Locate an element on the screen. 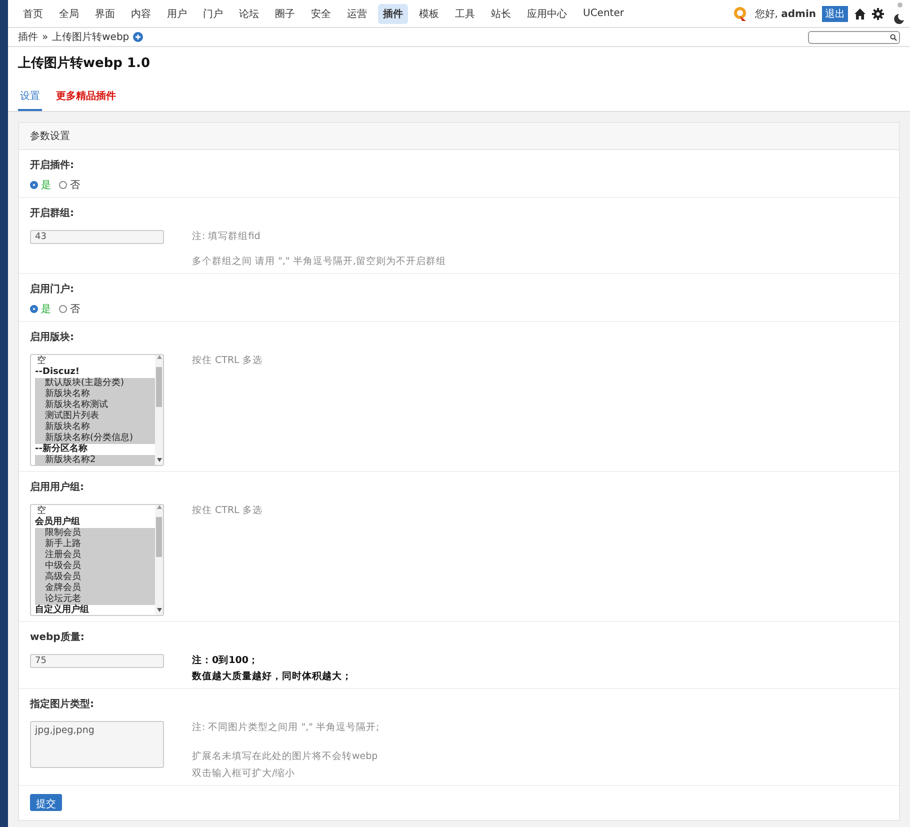  tab: 更多精品插件 is located at coordinates (86, 100).